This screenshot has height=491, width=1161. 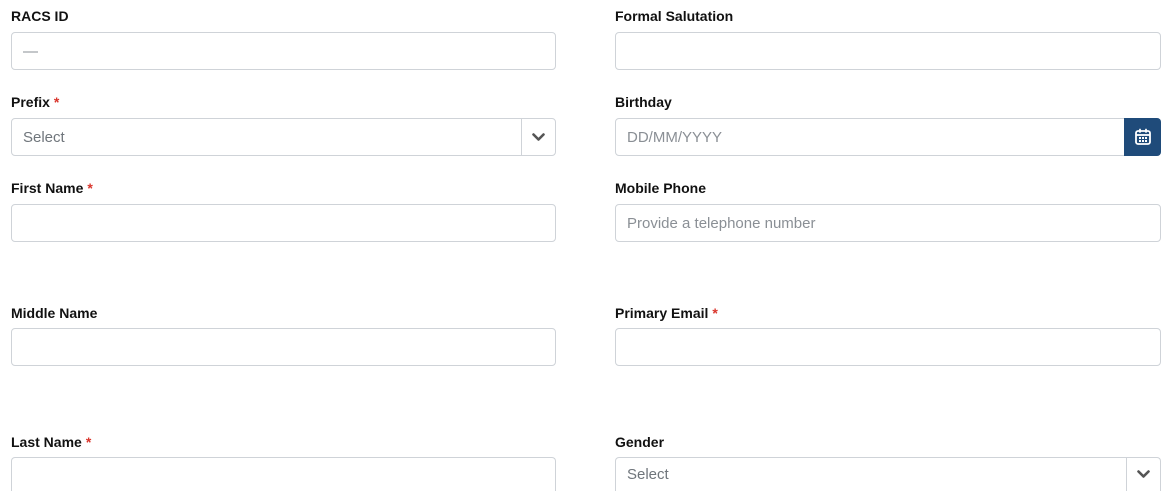 I want to click on primary-email-input, so click(x=888, y=347).